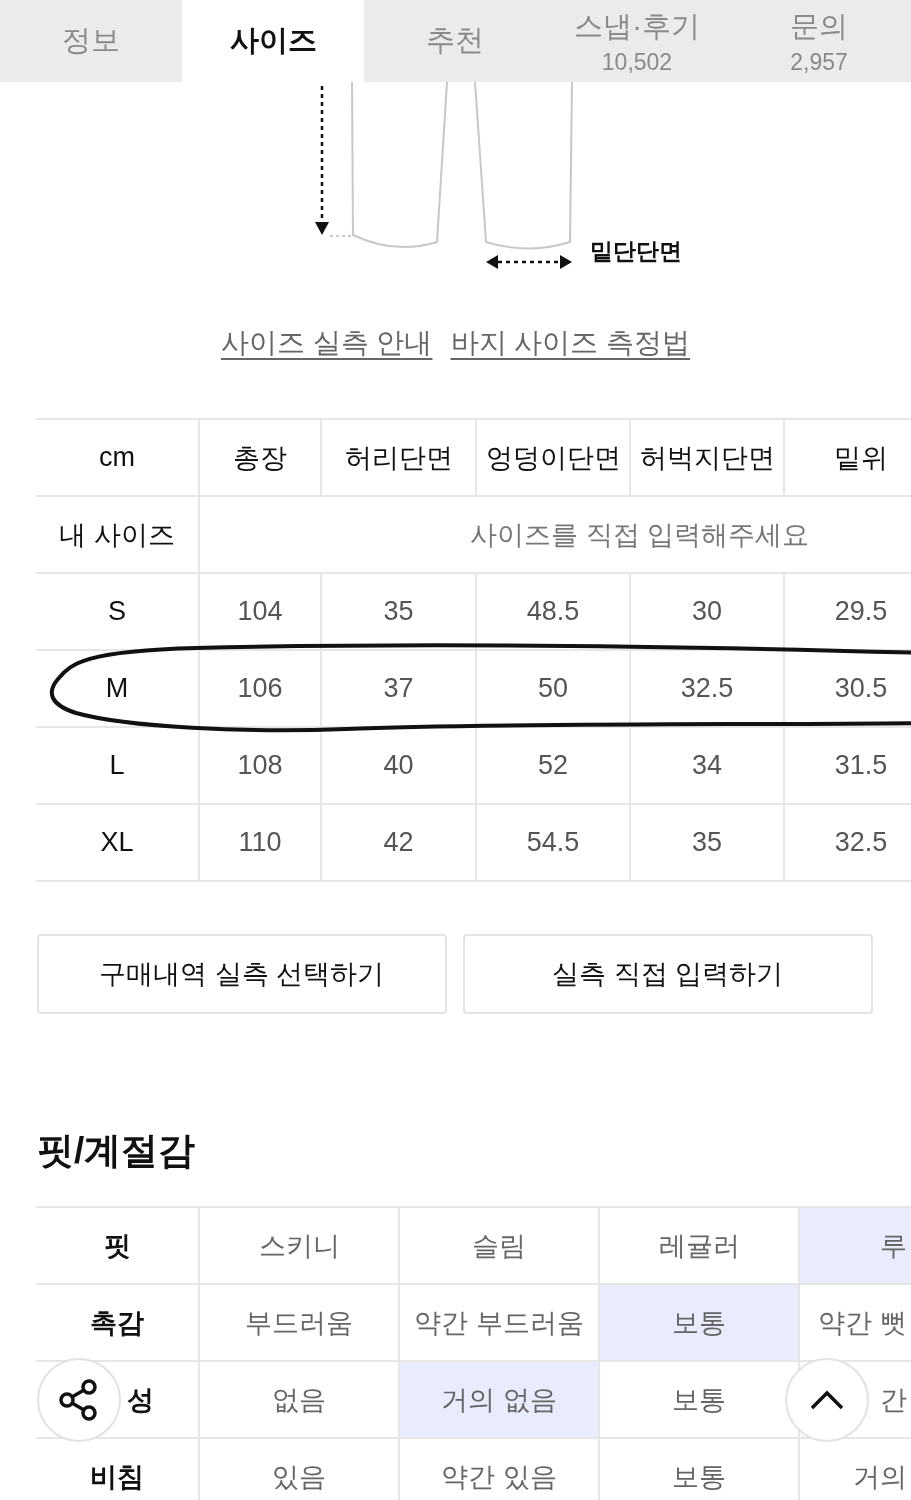 This screenshot has height=1500, width=911. What do you see at coordinates (273, 41) in the screenshot?
I see `tab: 사이즈` at bounding box center [273, 41].